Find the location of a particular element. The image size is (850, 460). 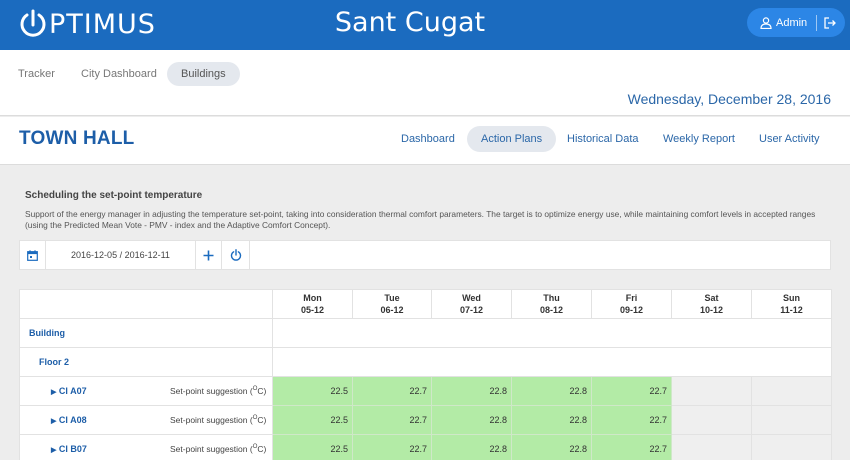

city-title: Sant Cugat is located at coordinates (410, 22).